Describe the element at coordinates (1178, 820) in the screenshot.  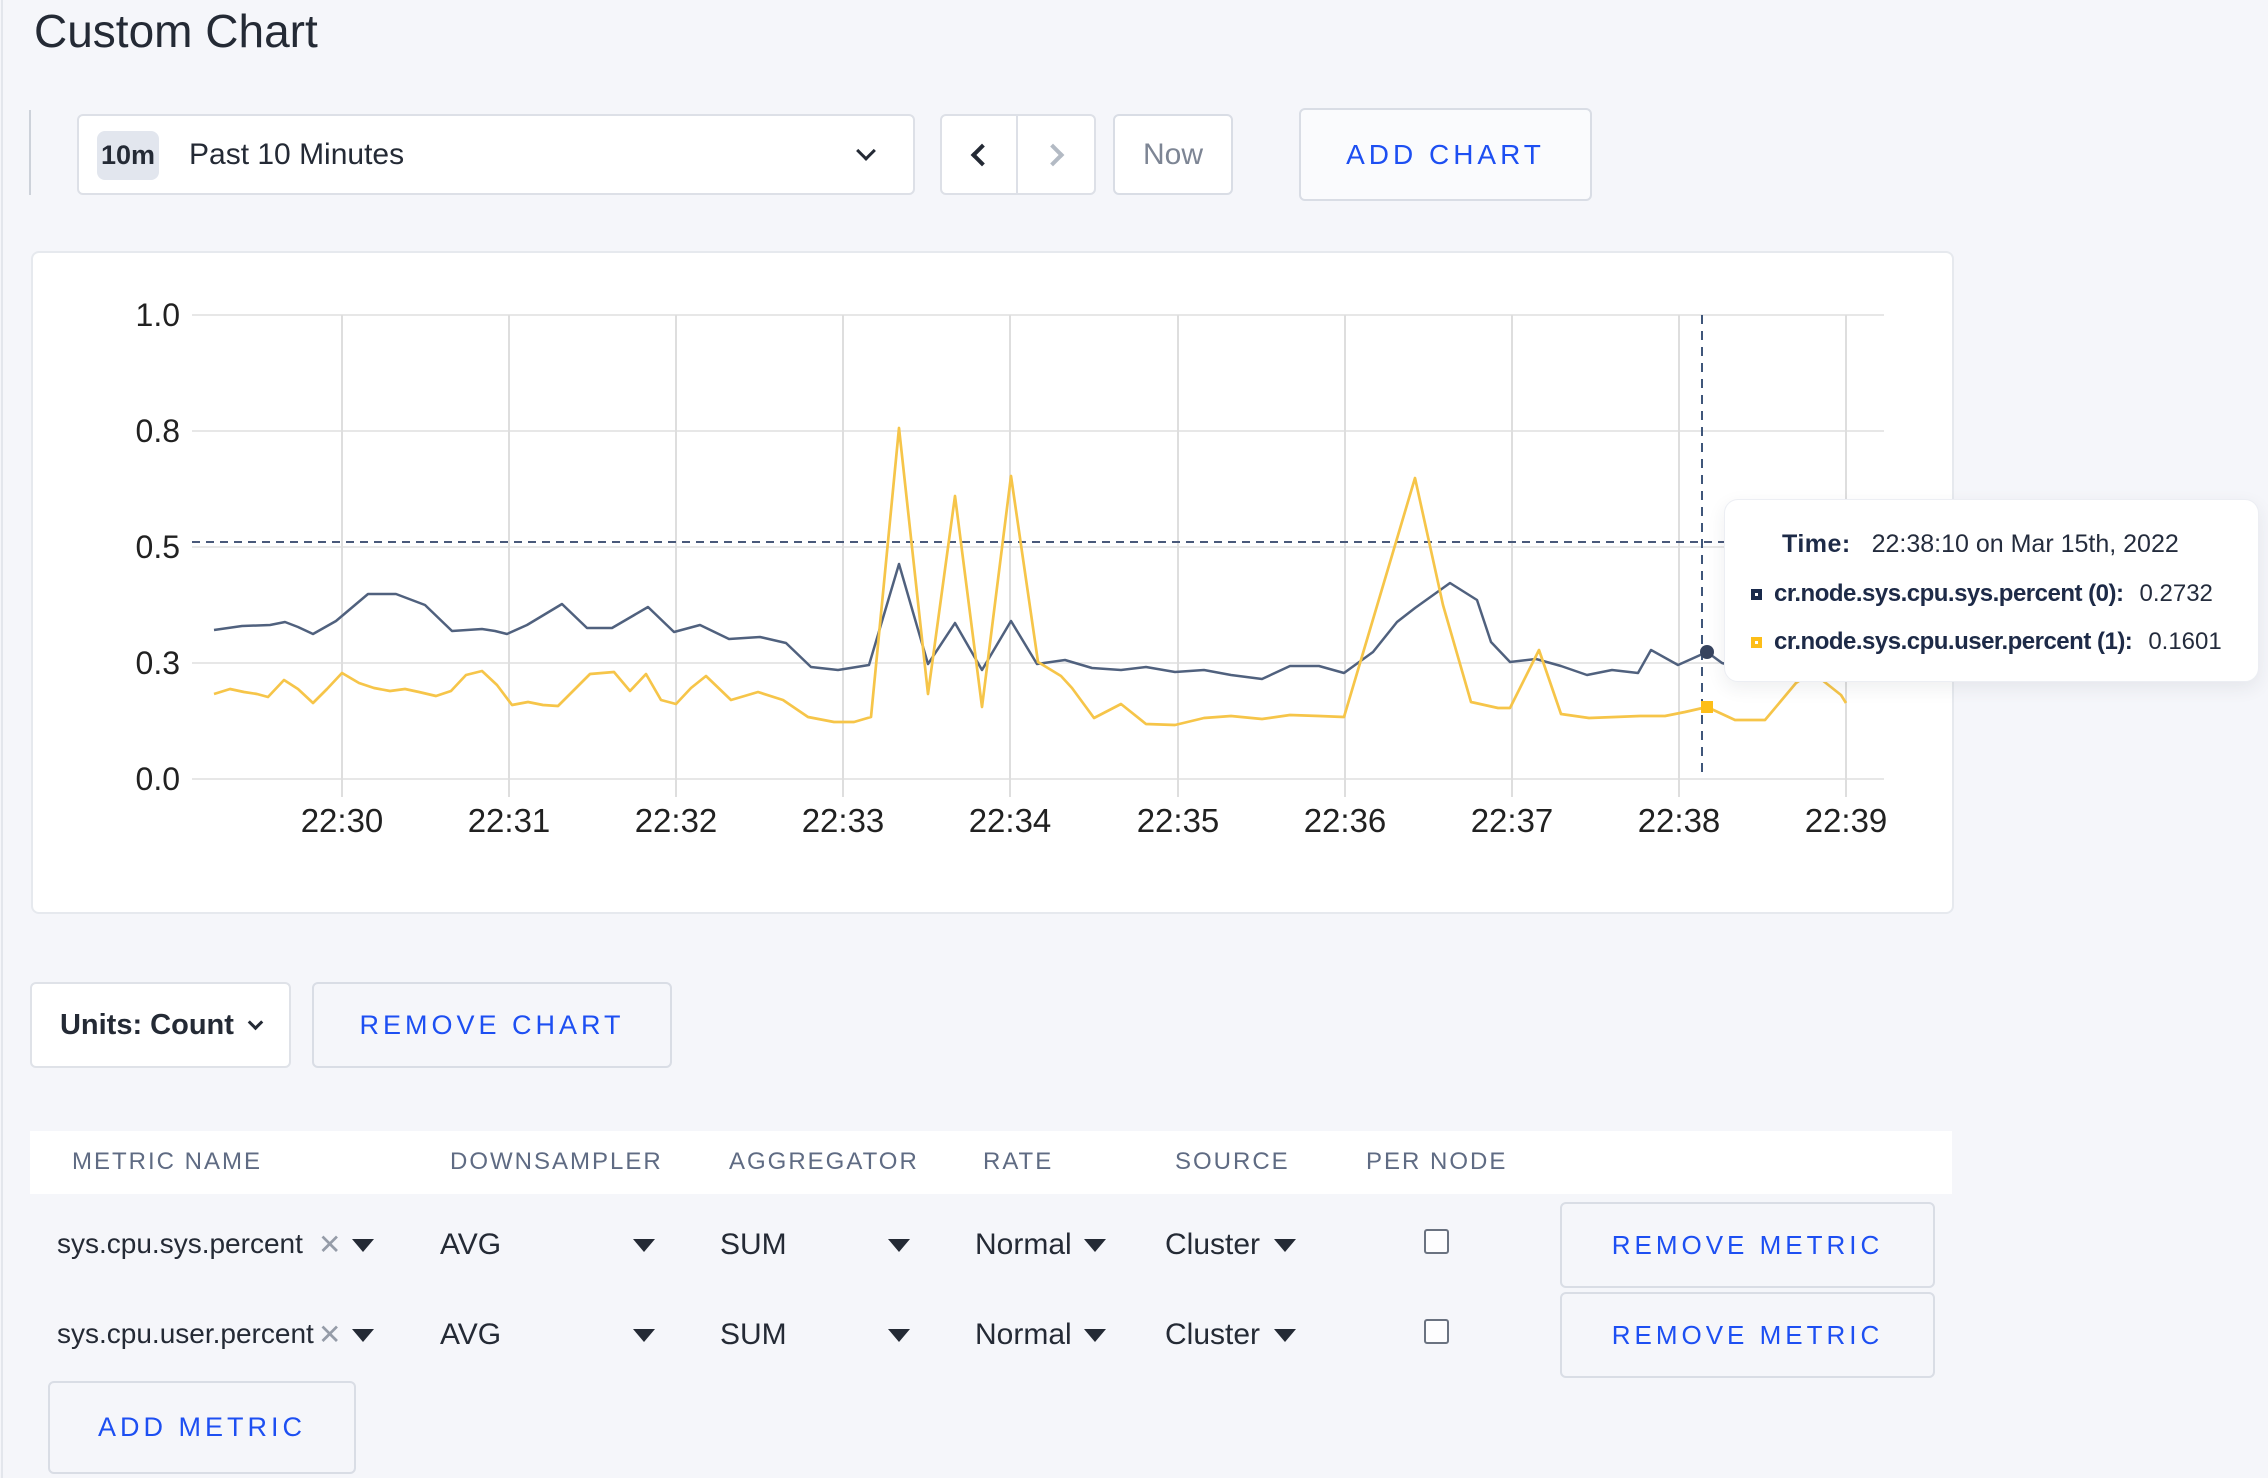
I see `svg-text: 22:35` at that location.